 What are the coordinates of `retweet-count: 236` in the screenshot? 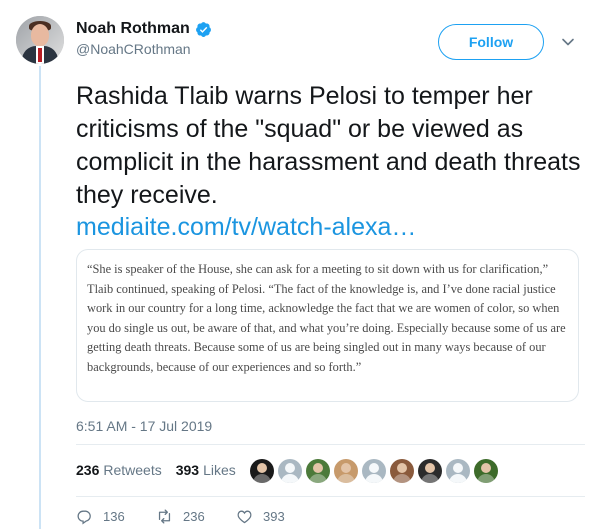 It's located at (194, 516).